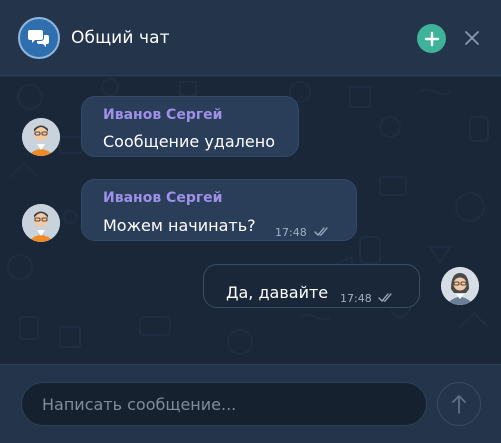  What do you see at coordinates (120, 38) in the screenshot?
I see `chat-title: Общий чат` at bounding box center [120, 38].